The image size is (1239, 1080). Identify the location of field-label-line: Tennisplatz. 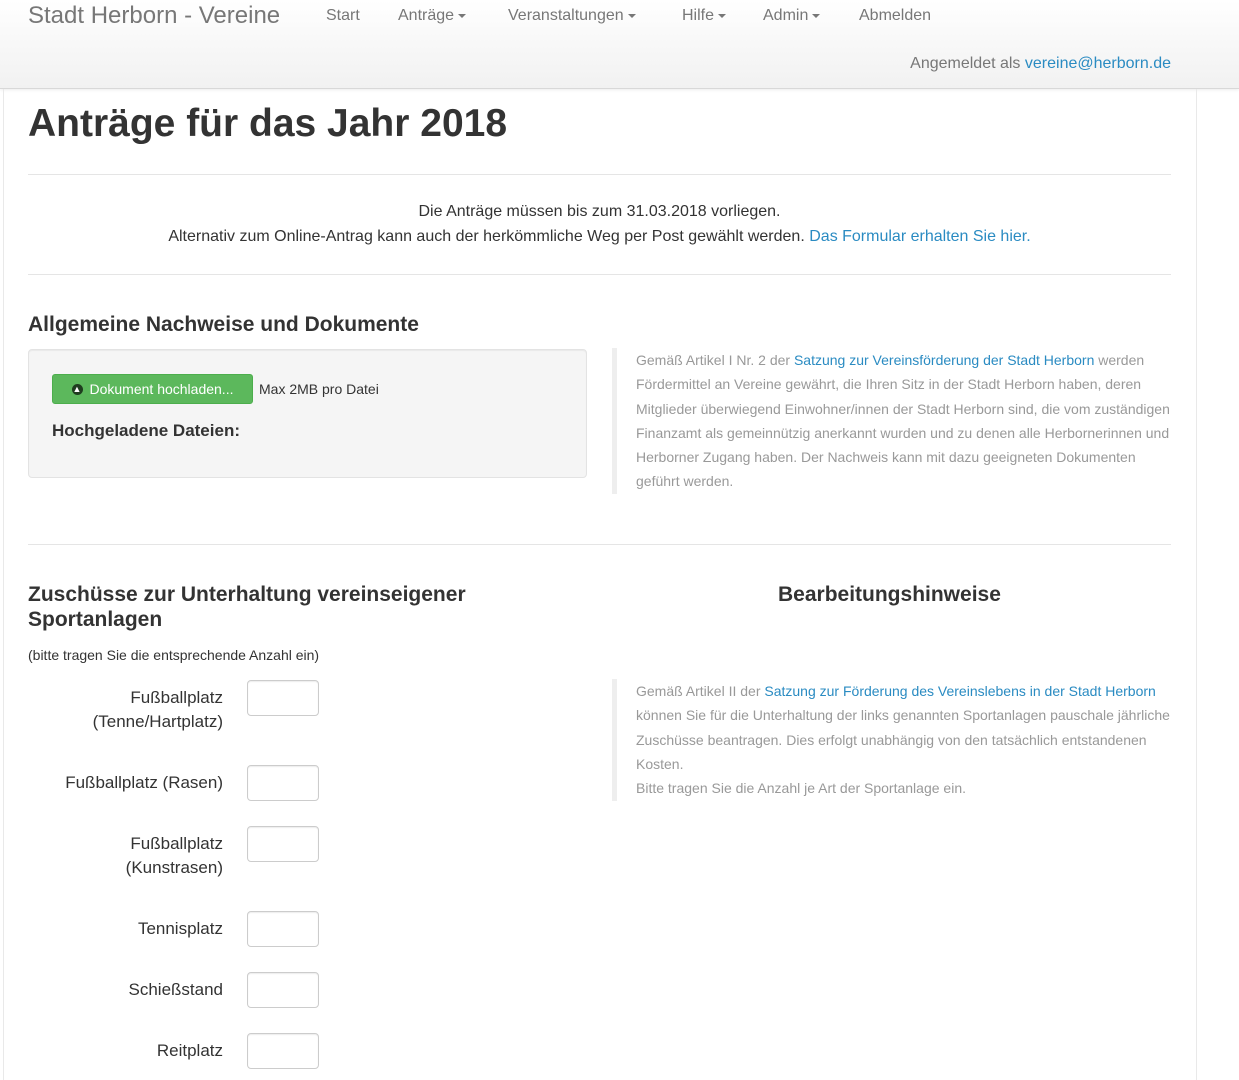
(180, 928).